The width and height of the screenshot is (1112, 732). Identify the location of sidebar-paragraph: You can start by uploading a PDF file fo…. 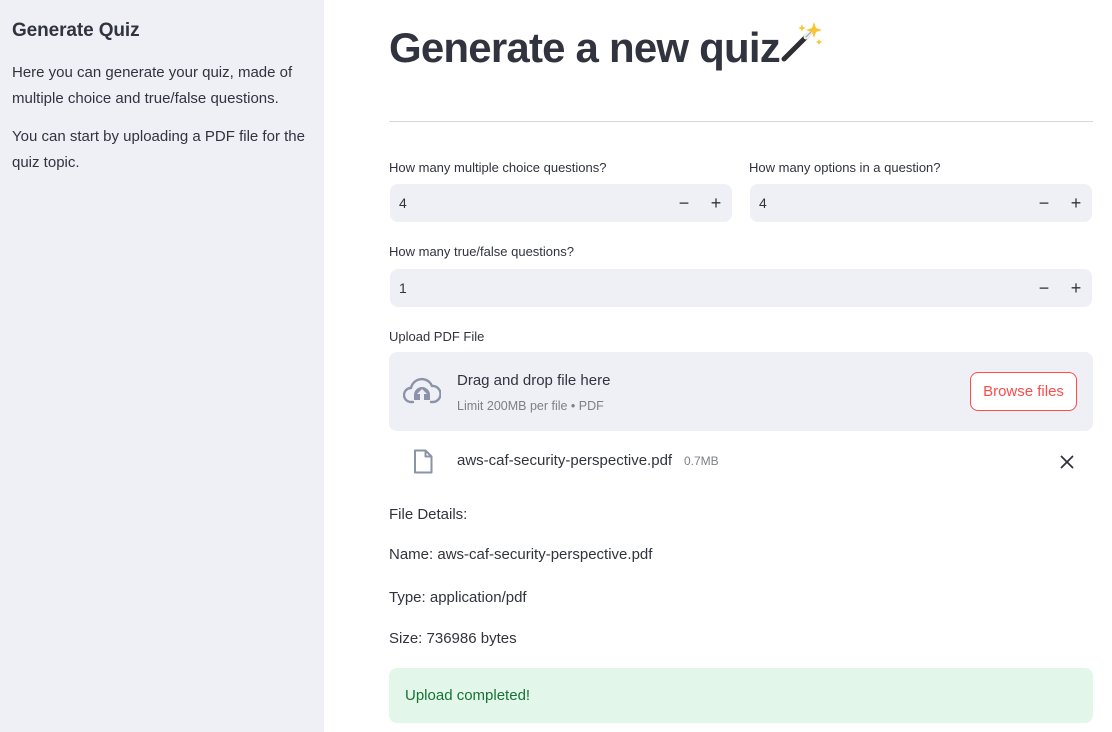
(158, 149).